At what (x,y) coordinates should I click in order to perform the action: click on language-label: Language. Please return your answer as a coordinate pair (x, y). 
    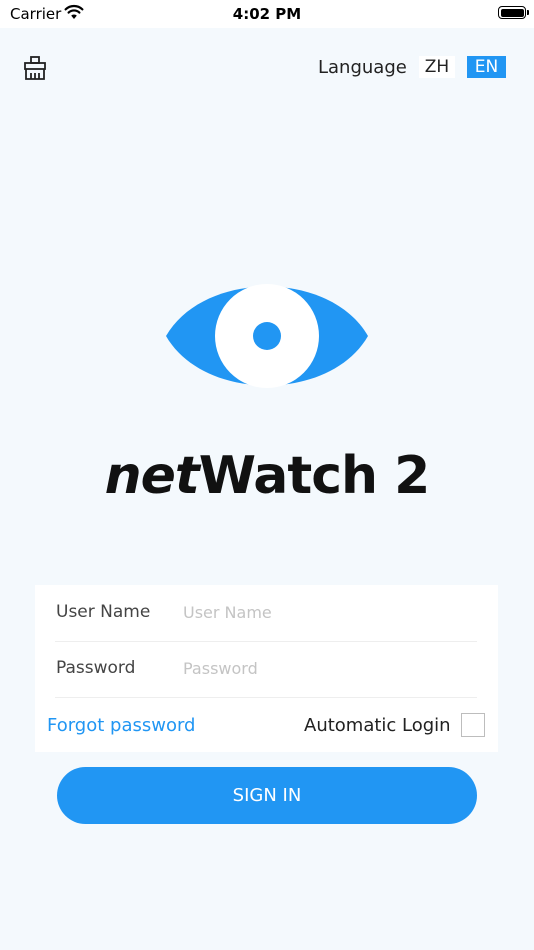
    Looking at the image, I should click on (362, 67).